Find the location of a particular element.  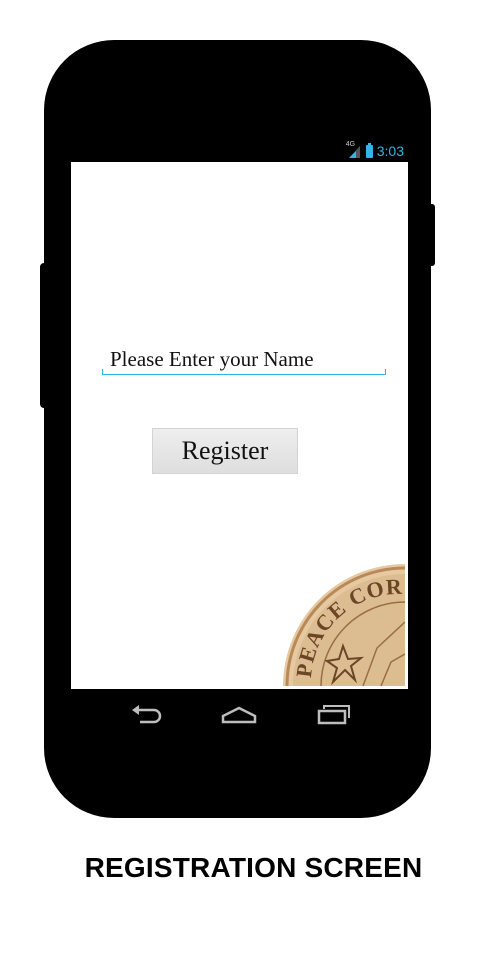

register-button: Register is located at coordinates (225, 451).